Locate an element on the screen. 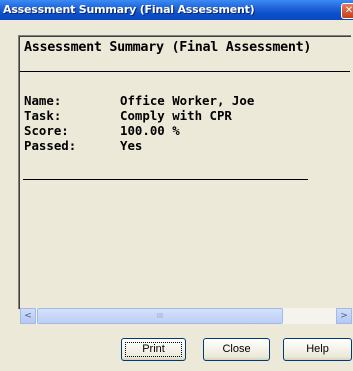 The width and height of the screenshot is (353, 371). field-value: 100.00 % is located at coordinates (150, 130).